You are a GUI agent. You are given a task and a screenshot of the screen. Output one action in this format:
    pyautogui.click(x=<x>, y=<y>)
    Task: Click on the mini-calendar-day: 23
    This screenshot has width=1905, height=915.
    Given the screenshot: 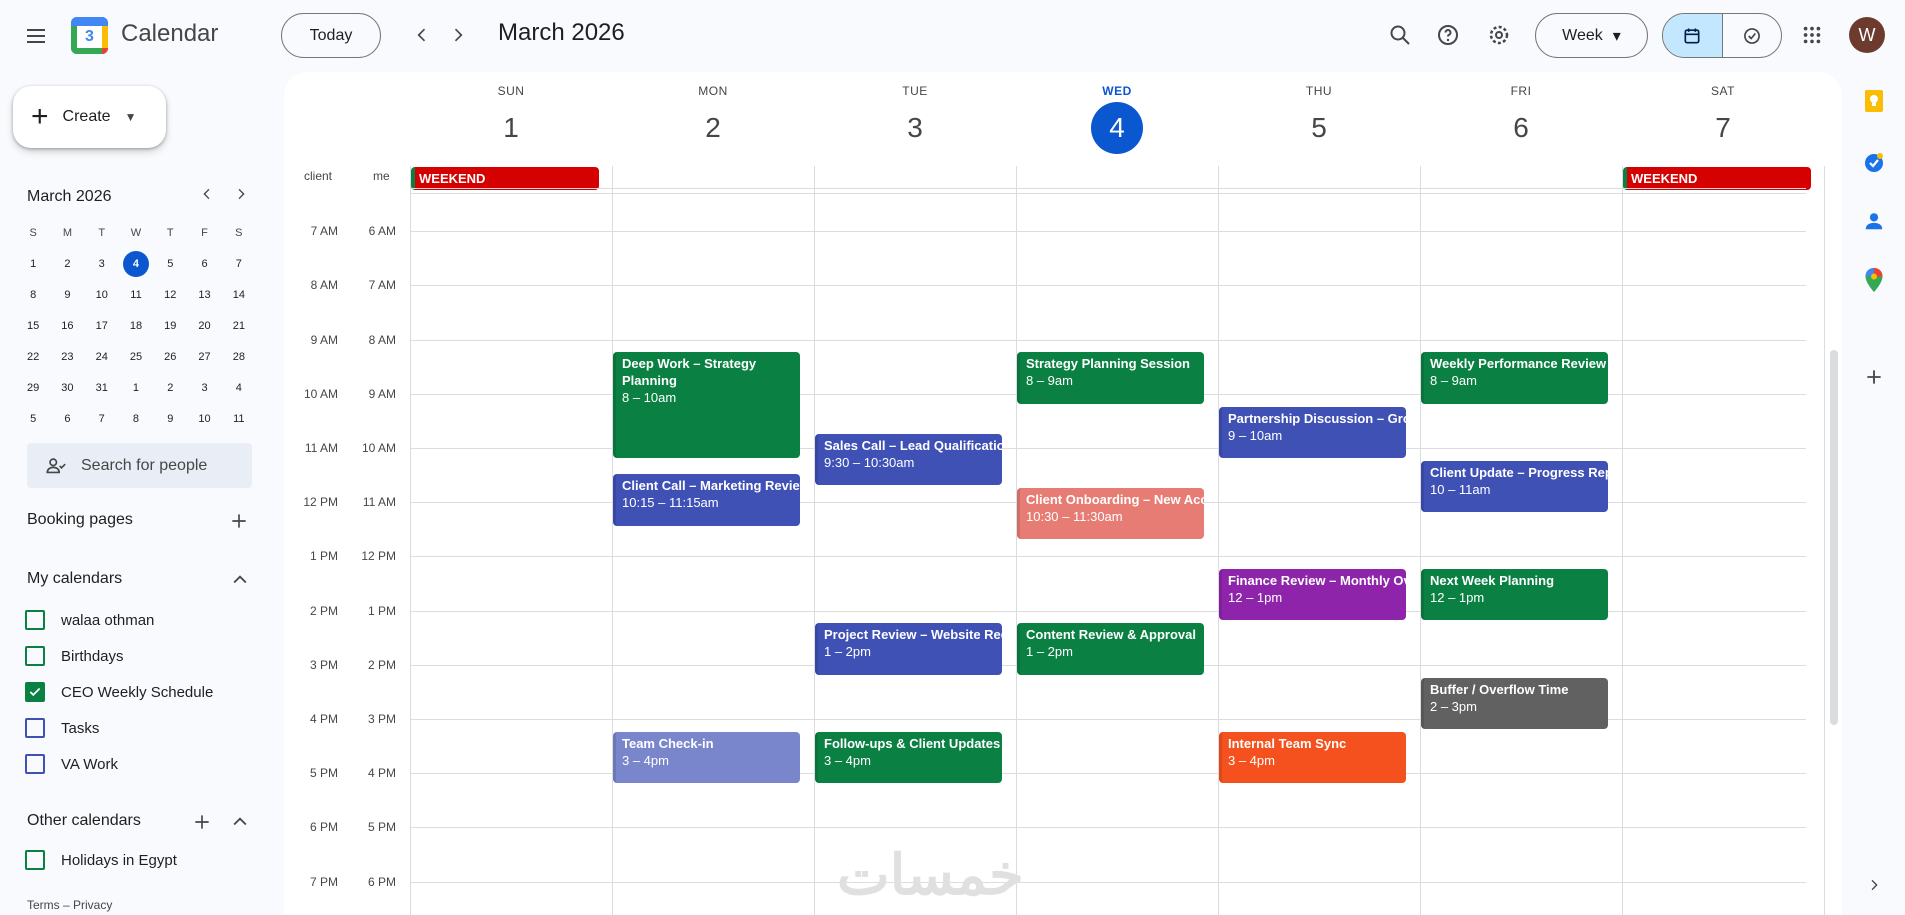 What is the action you would take?
    pyautogui.click(x=67, y=356)
    